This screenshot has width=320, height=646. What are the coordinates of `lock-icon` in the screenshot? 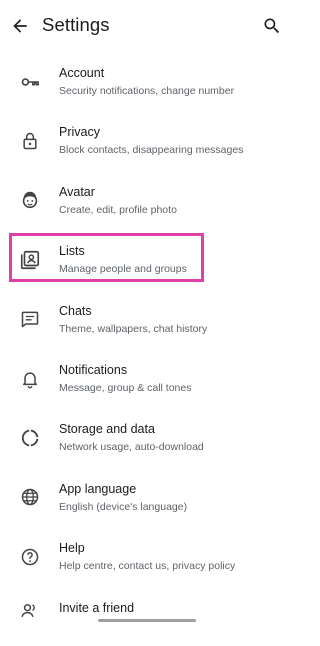 It's located at (30, 141).